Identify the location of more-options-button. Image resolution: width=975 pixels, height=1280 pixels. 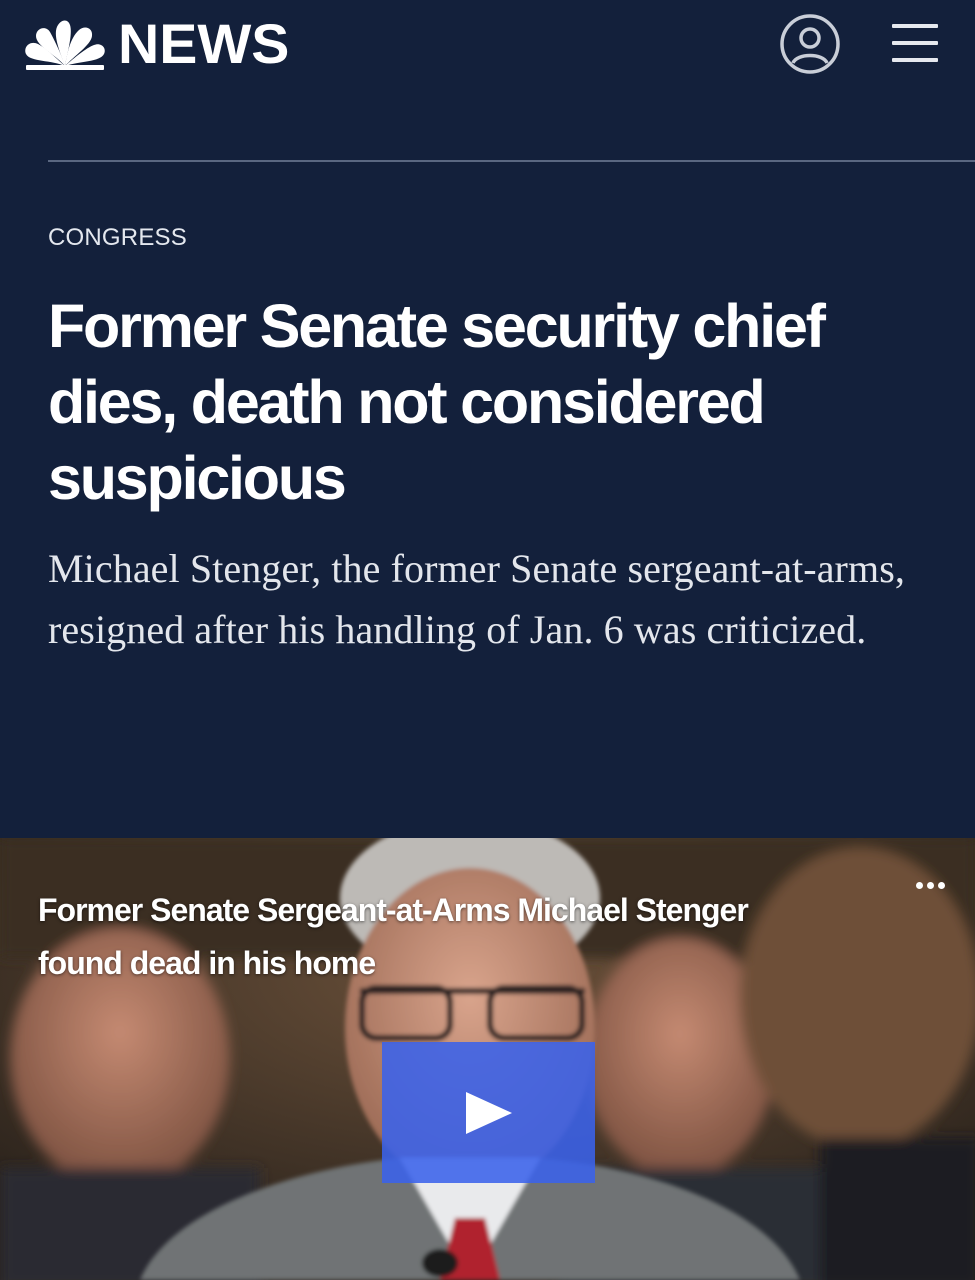
(931, 886).